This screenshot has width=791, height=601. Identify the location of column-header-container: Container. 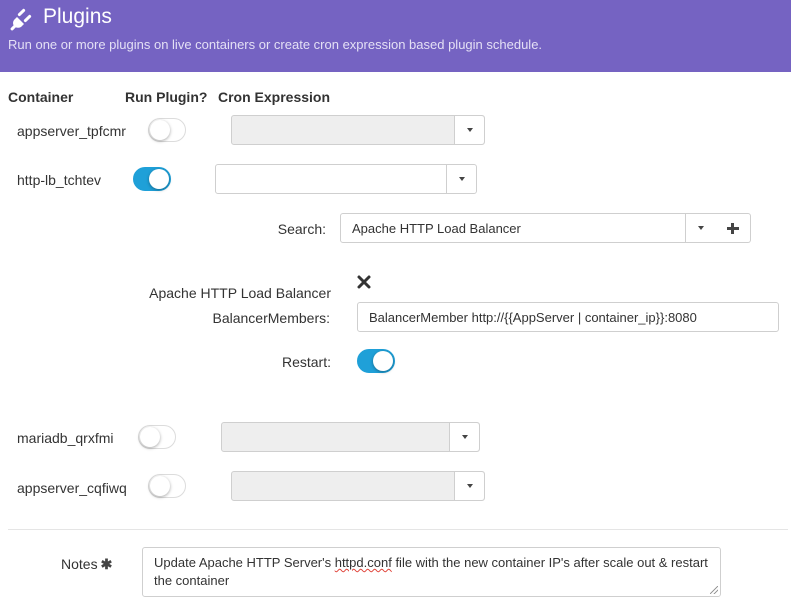
(41, 97).